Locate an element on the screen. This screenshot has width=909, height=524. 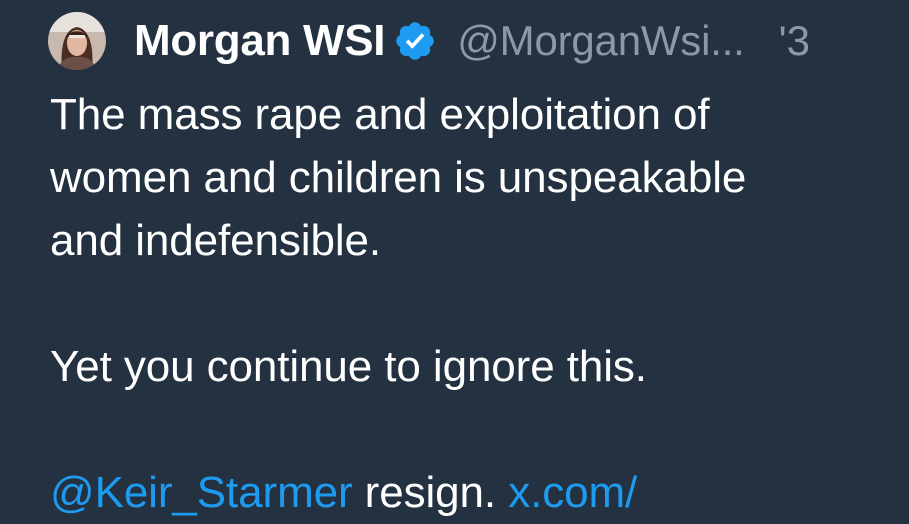
avatar-image is located at coordinates (77, 41).